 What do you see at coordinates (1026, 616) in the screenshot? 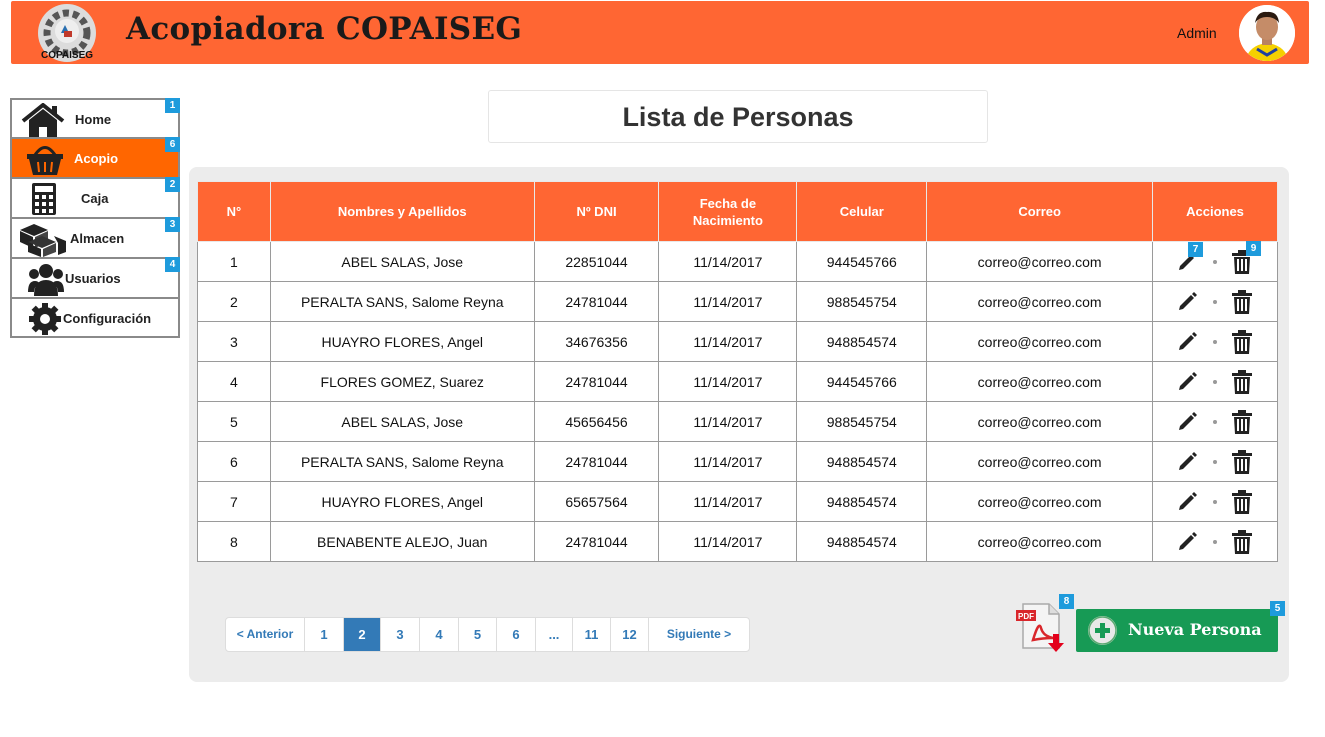
I see `pdf-label: PDF` at bounding box center [1026, 616].